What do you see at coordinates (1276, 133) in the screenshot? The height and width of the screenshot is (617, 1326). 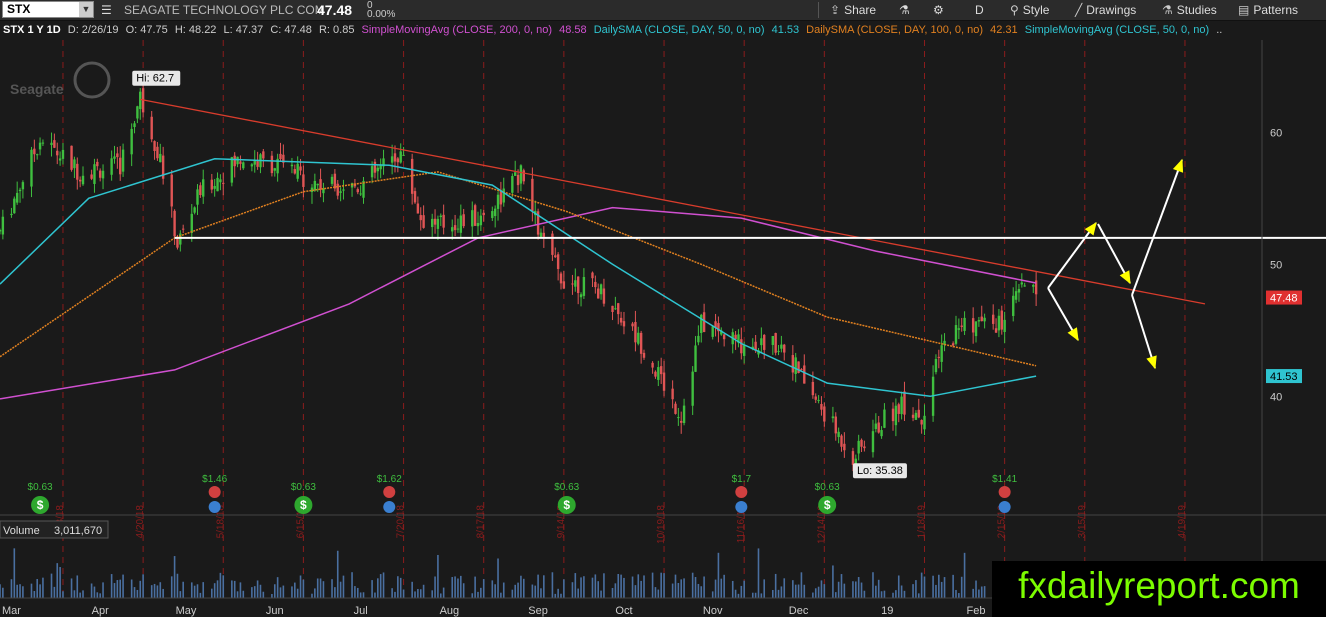 I see `price-tick-label: 60` at bounding box center [1276, 133].